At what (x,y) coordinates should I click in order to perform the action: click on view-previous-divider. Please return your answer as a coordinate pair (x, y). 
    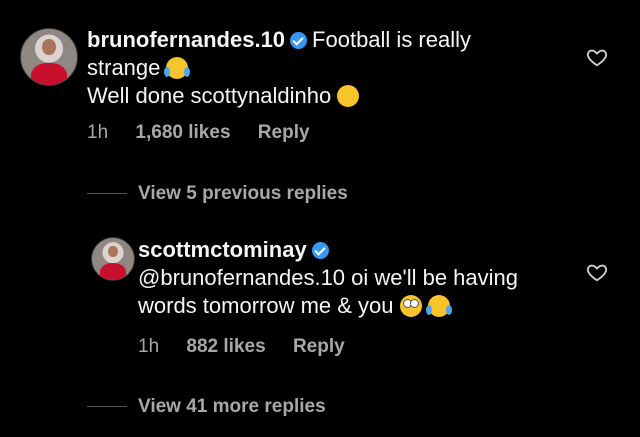
    Looking at the image, I should click on (107, 193).